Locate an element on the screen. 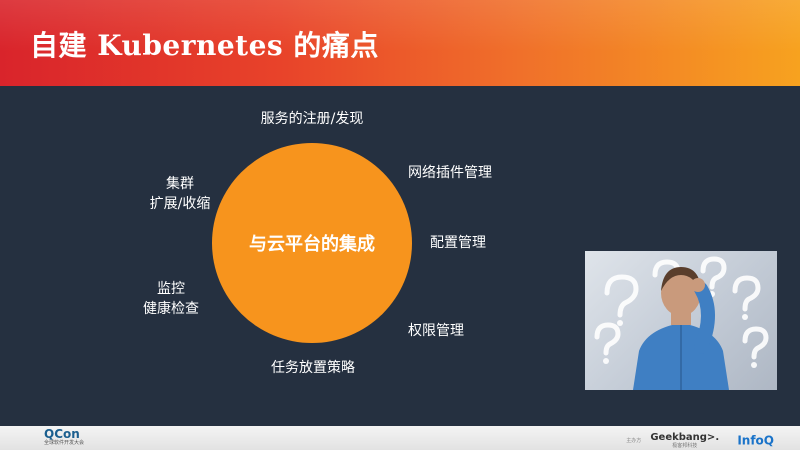 The image size is (800, 450). item-cluster-scaling: 集群 扩展/收缩 is located at coordinates (180, 194).